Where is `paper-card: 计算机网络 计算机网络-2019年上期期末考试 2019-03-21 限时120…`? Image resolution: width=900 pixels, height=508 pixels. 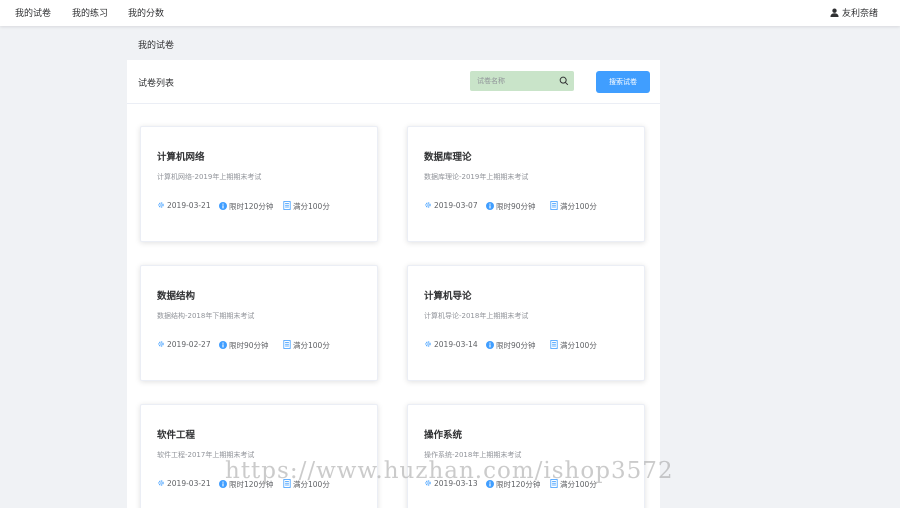
paper-card: 计算机网络 计算机网络-2019年上期期末考试 2019-03-21 限时120… is located at coordinates (259, 184).